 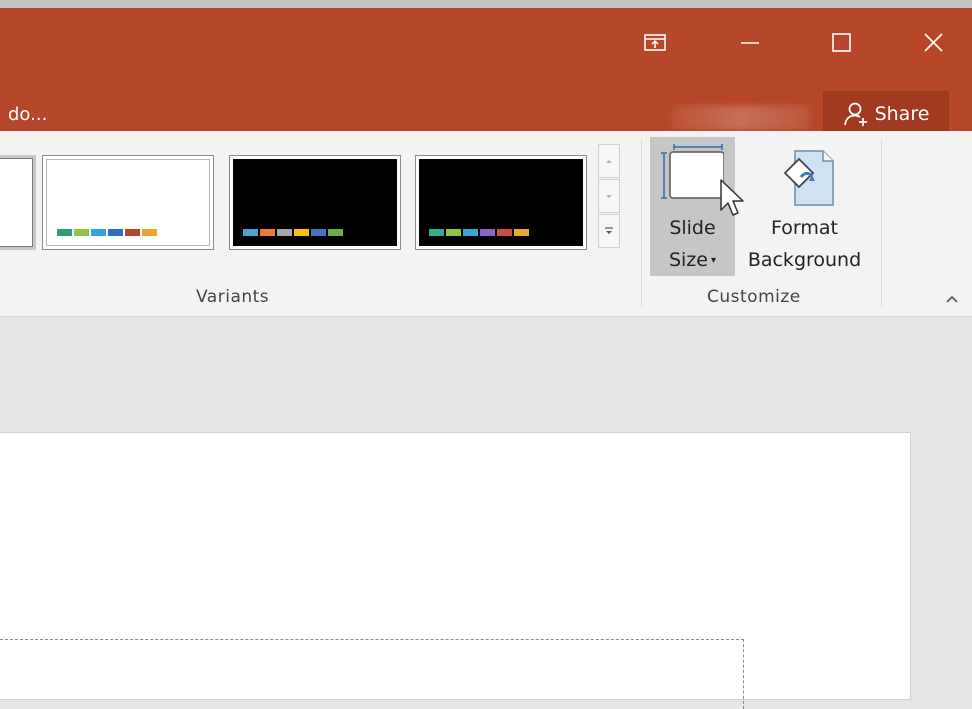 What do you see at coordinates (804, 228) in the screenshot?
I see `format-background-label-line1: Format` at bounding box center [804, 228].